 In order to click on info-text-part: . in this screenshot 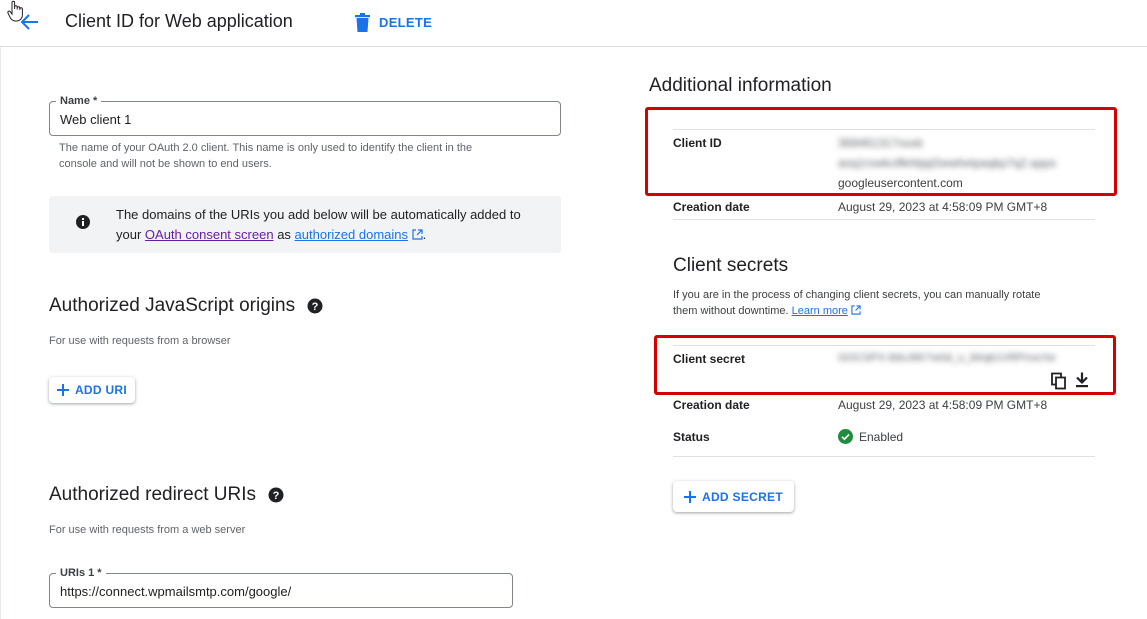, I will do `click(424, 234)`.